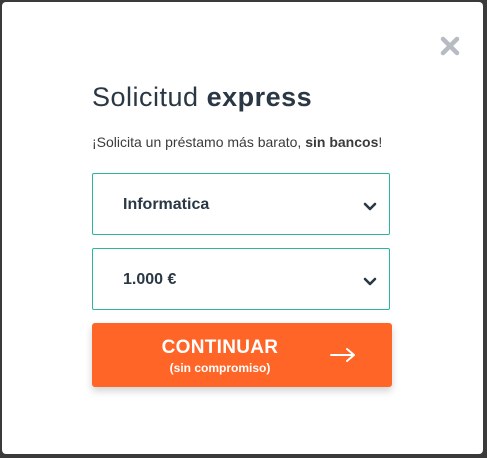  Describe the element at coordinates (259, 97) in the screenshot. I see `title-bold: express` at that location.